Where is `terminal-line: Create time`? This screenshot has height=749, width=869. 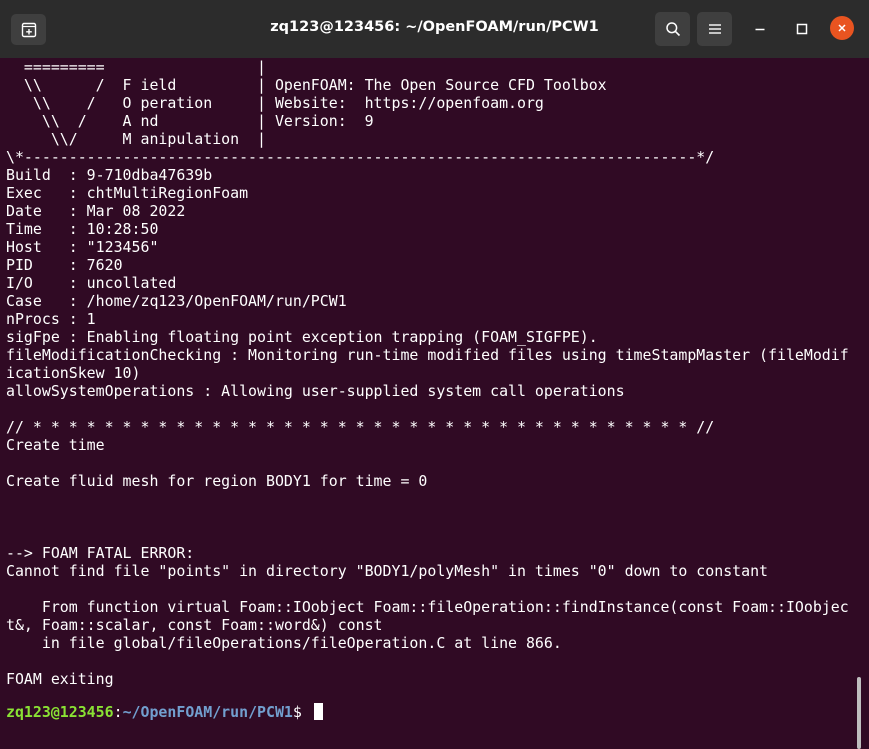
terminal-line: Create time is located at coordinates (55, 445).